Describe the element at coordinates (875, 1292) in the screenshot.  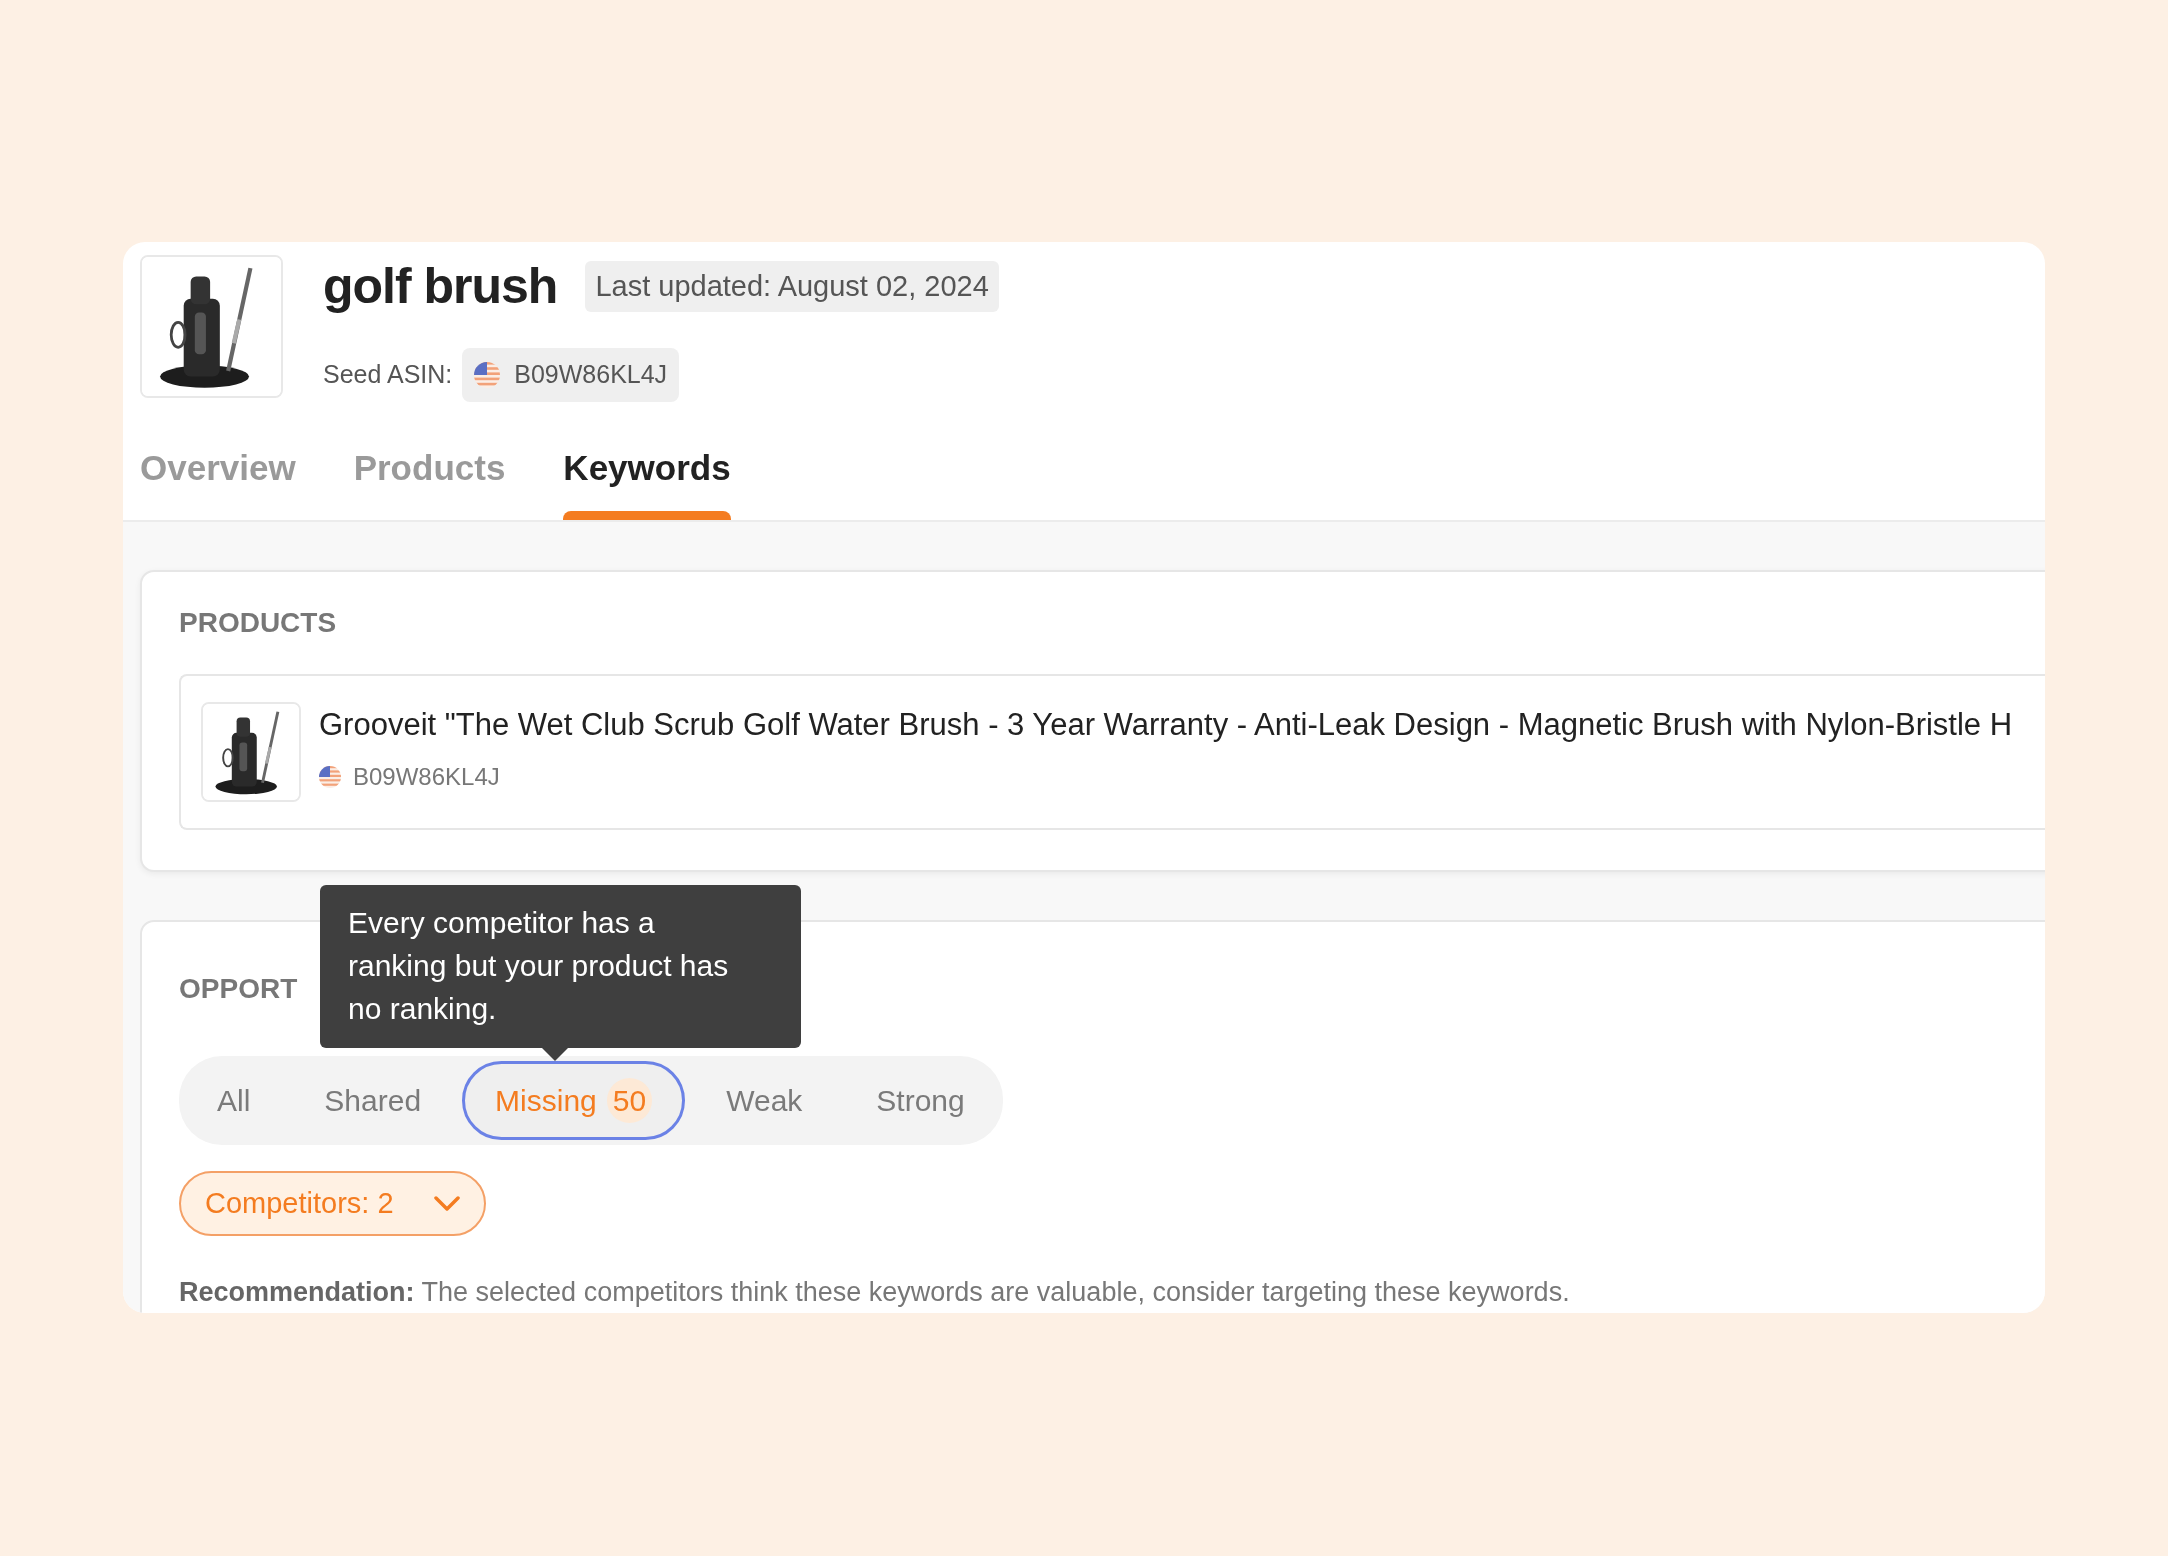
I see `recommendation-text: Recommendation: The selected competitors think these keywords are valuable, consider targeting these keywords.` at that location.